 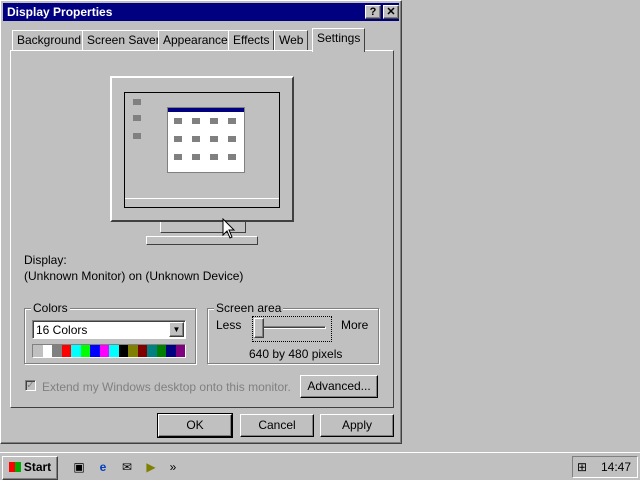 What do you see at coordinates (259, 328) in the screenshot?
I see `resolution-slider-thumb` at bounding box center [259, 328].